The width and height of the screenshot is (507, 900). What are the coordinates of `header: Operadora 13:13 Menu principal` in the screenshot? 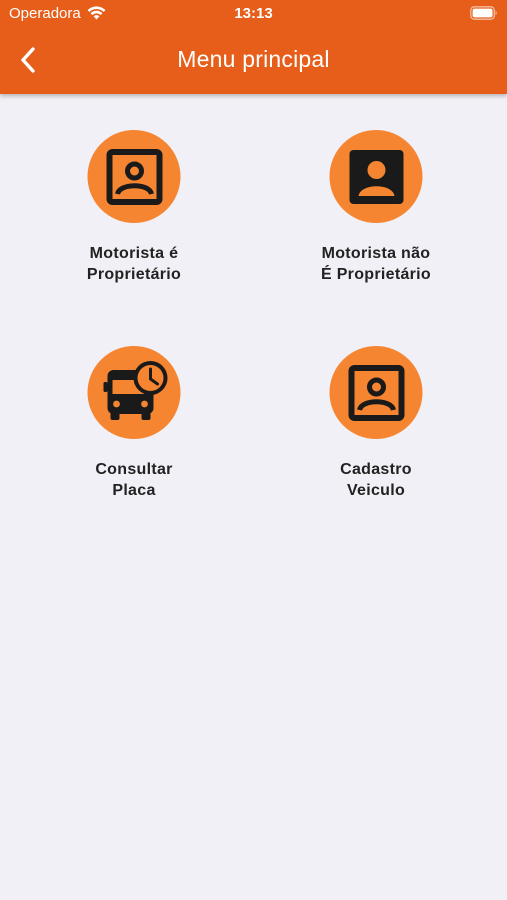 It's located at (253, 47).